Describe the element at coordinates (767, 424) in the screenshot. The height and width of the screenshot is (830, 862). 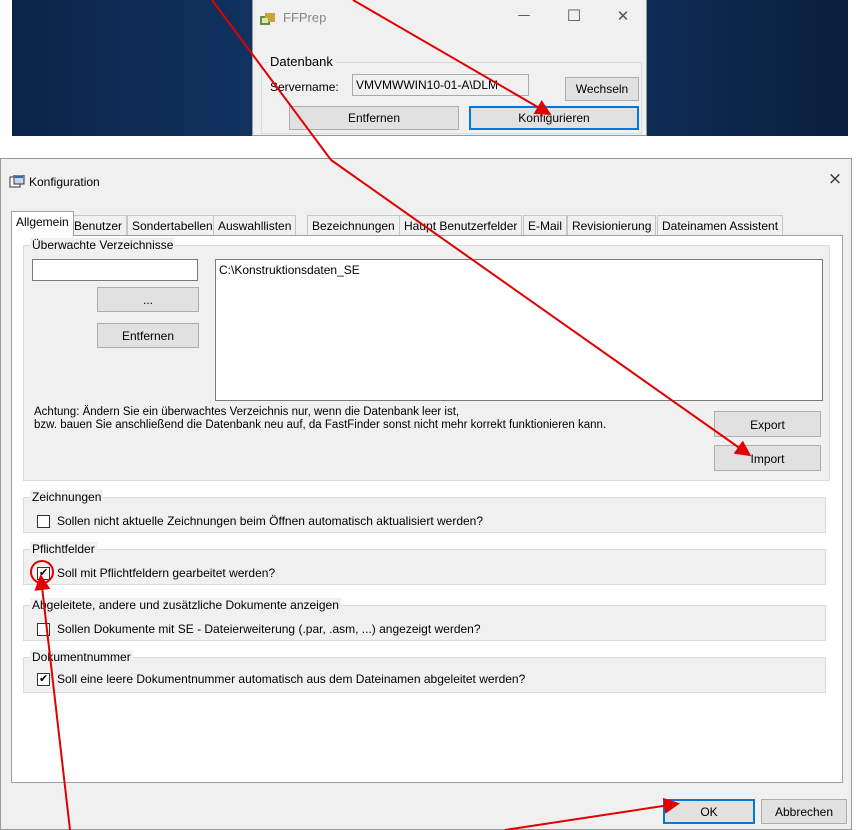
I see `export-button: Export` at that location.